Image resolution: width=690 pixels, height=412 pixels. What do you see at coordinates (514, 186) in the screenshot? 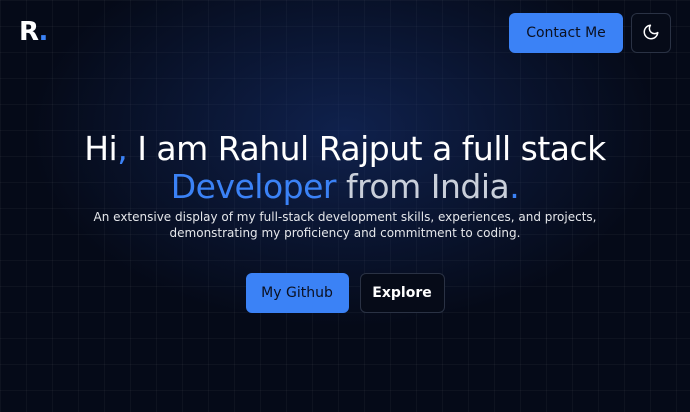
I see `headline-period: .` at bounding box center [514, 186].